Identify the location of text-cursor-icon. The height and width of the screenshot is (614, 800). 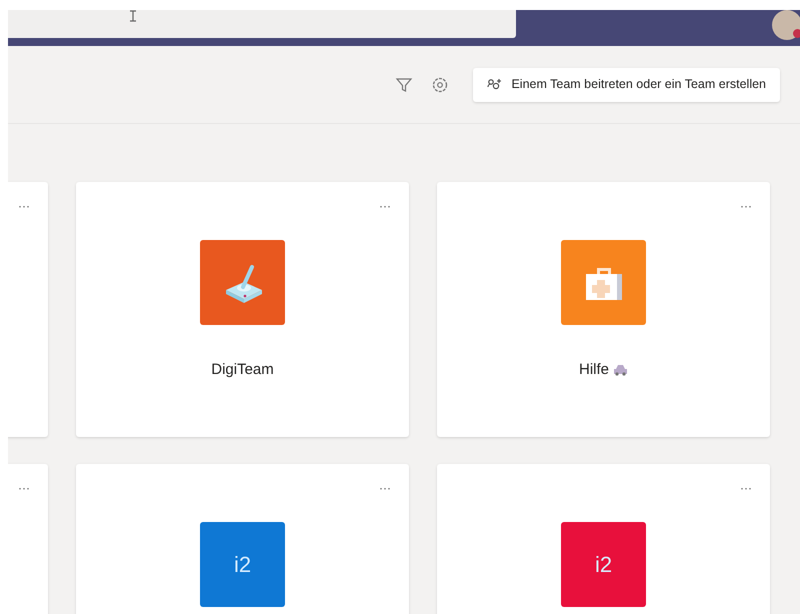
(133, 16).